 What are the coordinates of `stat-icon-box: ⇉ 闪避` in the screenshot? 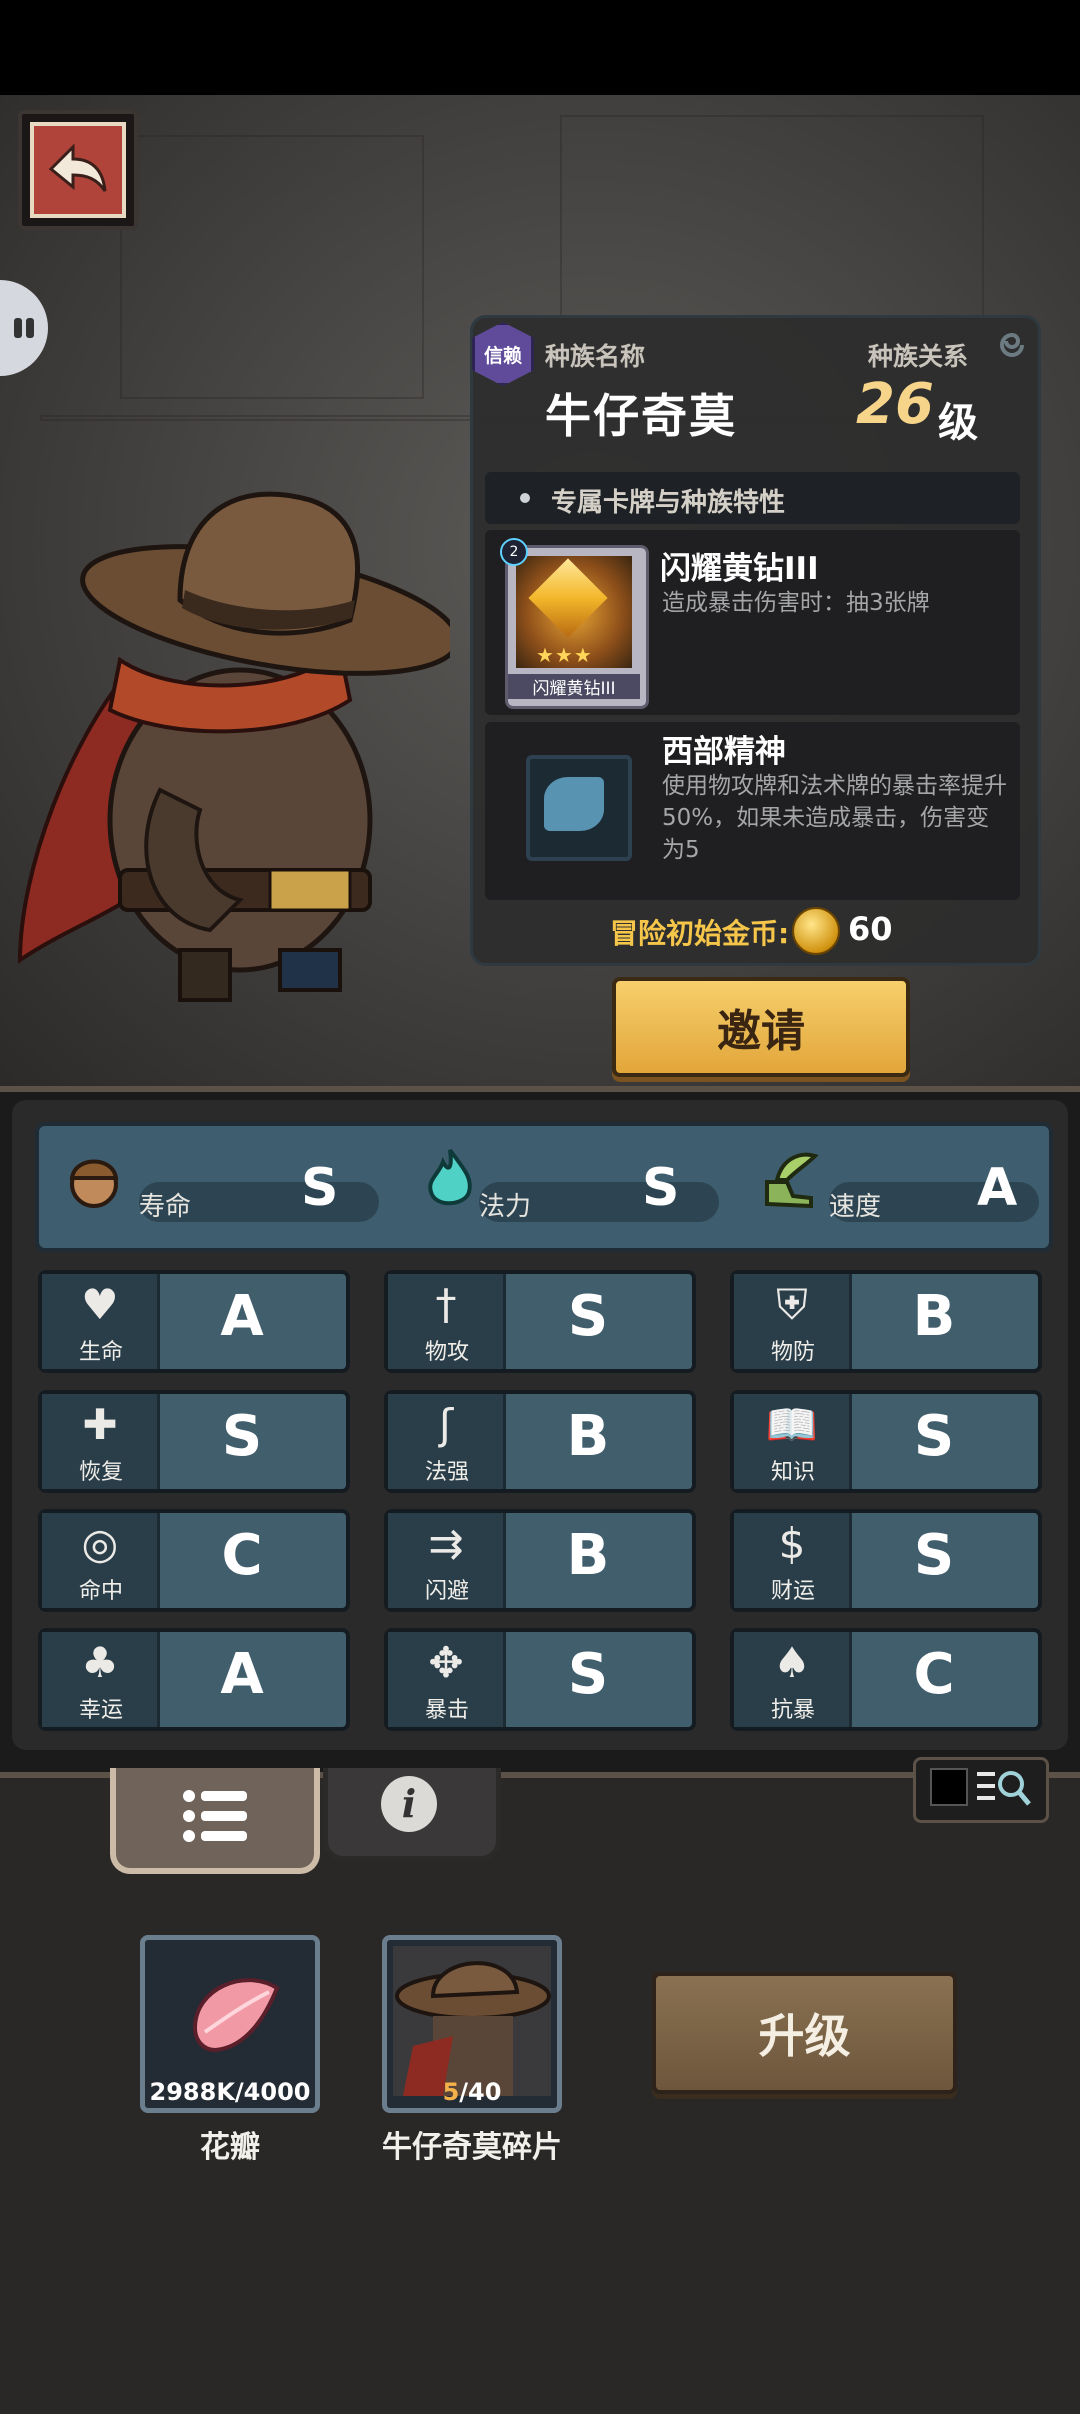 It's located at (447, 1560).